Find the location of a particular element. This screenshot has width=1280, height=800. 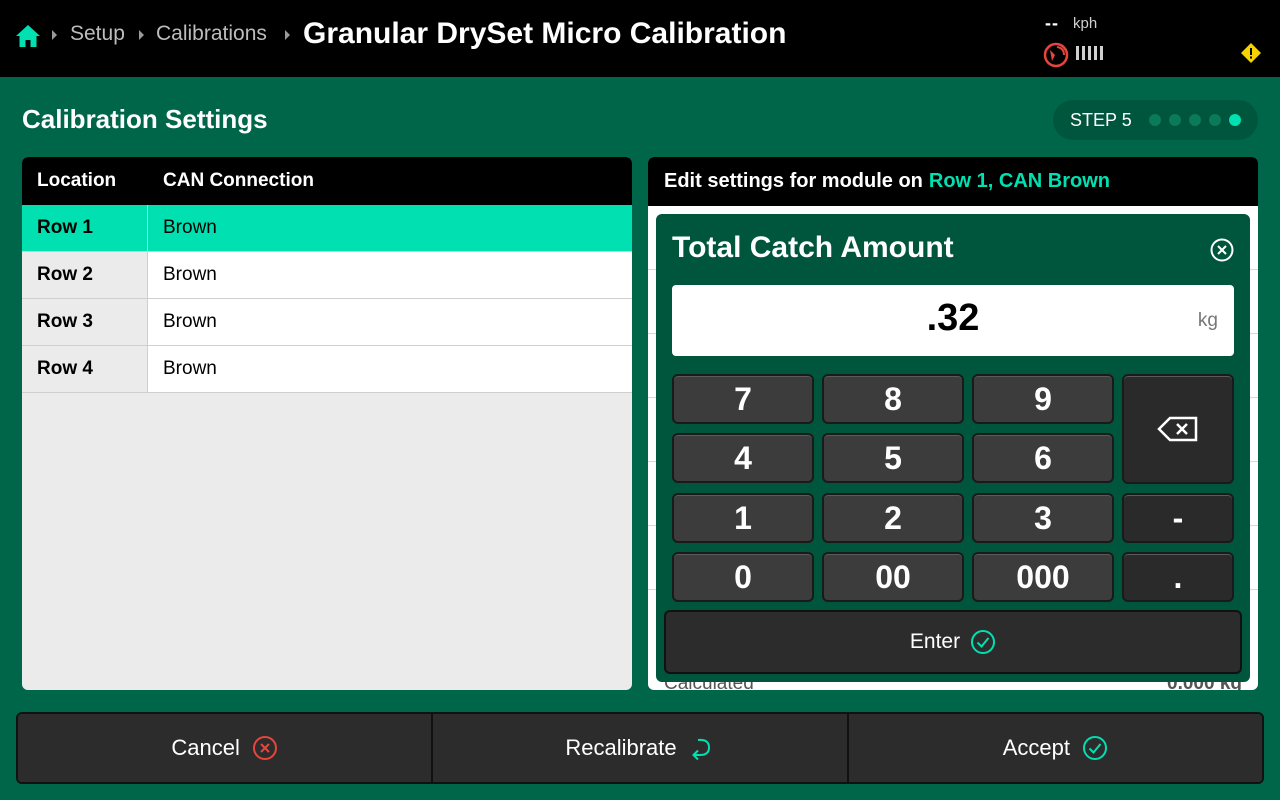

step-dot-active is located at coordinates (1235, 120).